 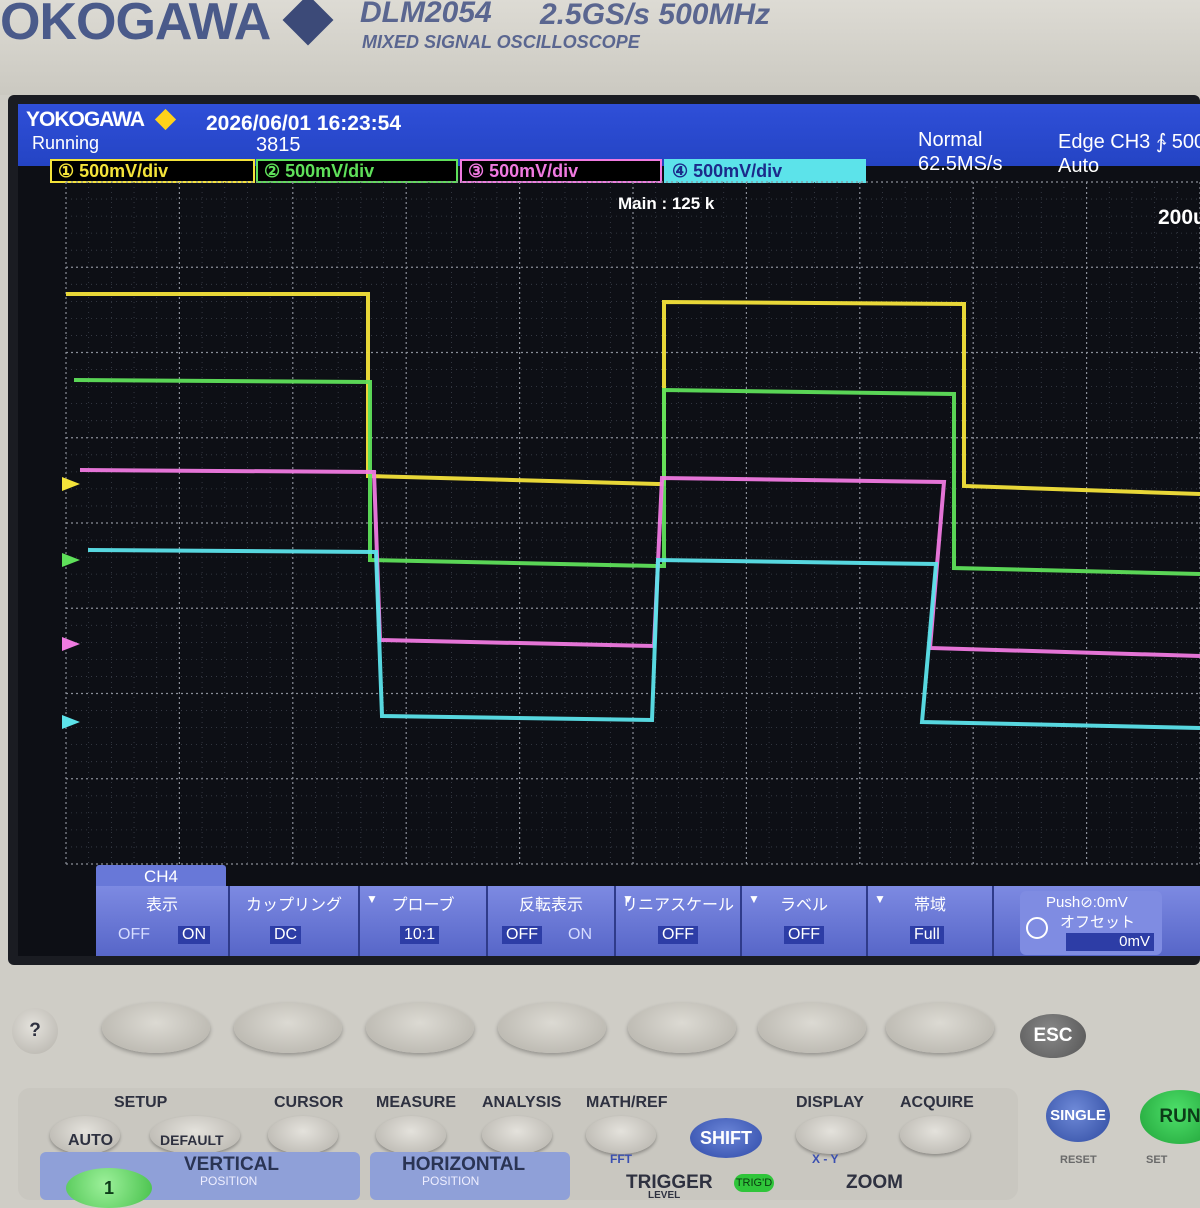 What do you see at coordinates (71, 722) in the screenshot?
I see `channel-4-ground-marker` at bounding box center [71, 722].